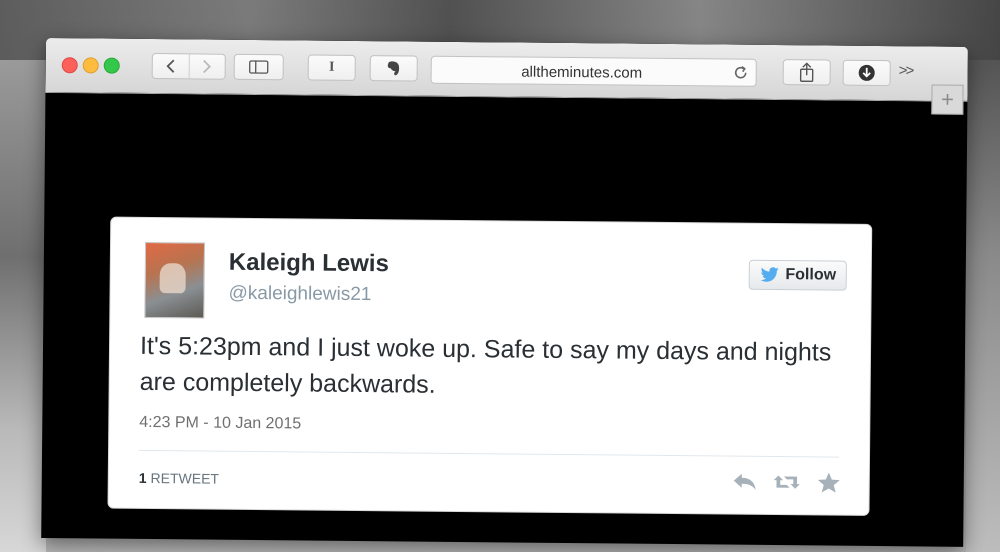  What do you see at coordinates (69, 65) in the screenshot?
I see `close-window-button` at bounding box center [69, 65].